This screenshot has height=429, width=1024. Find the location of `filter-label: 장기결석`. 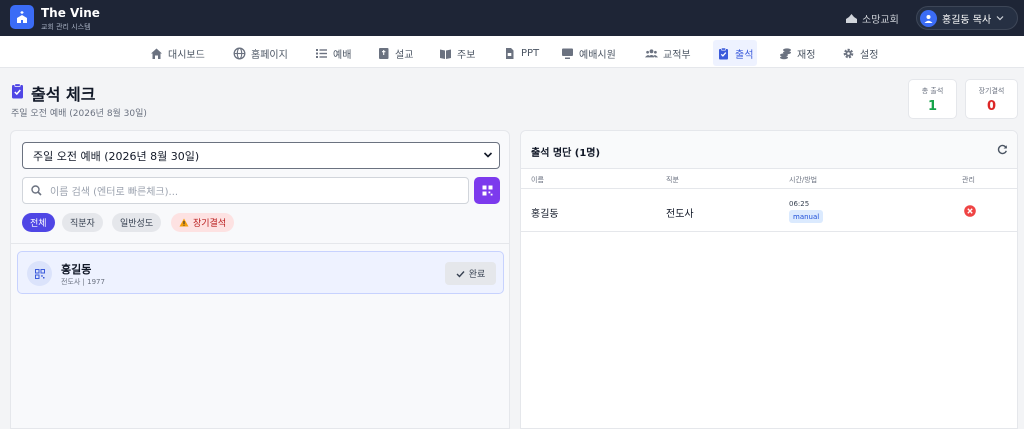

filter-label: 장기결석 is located at coordinates (210, 224).